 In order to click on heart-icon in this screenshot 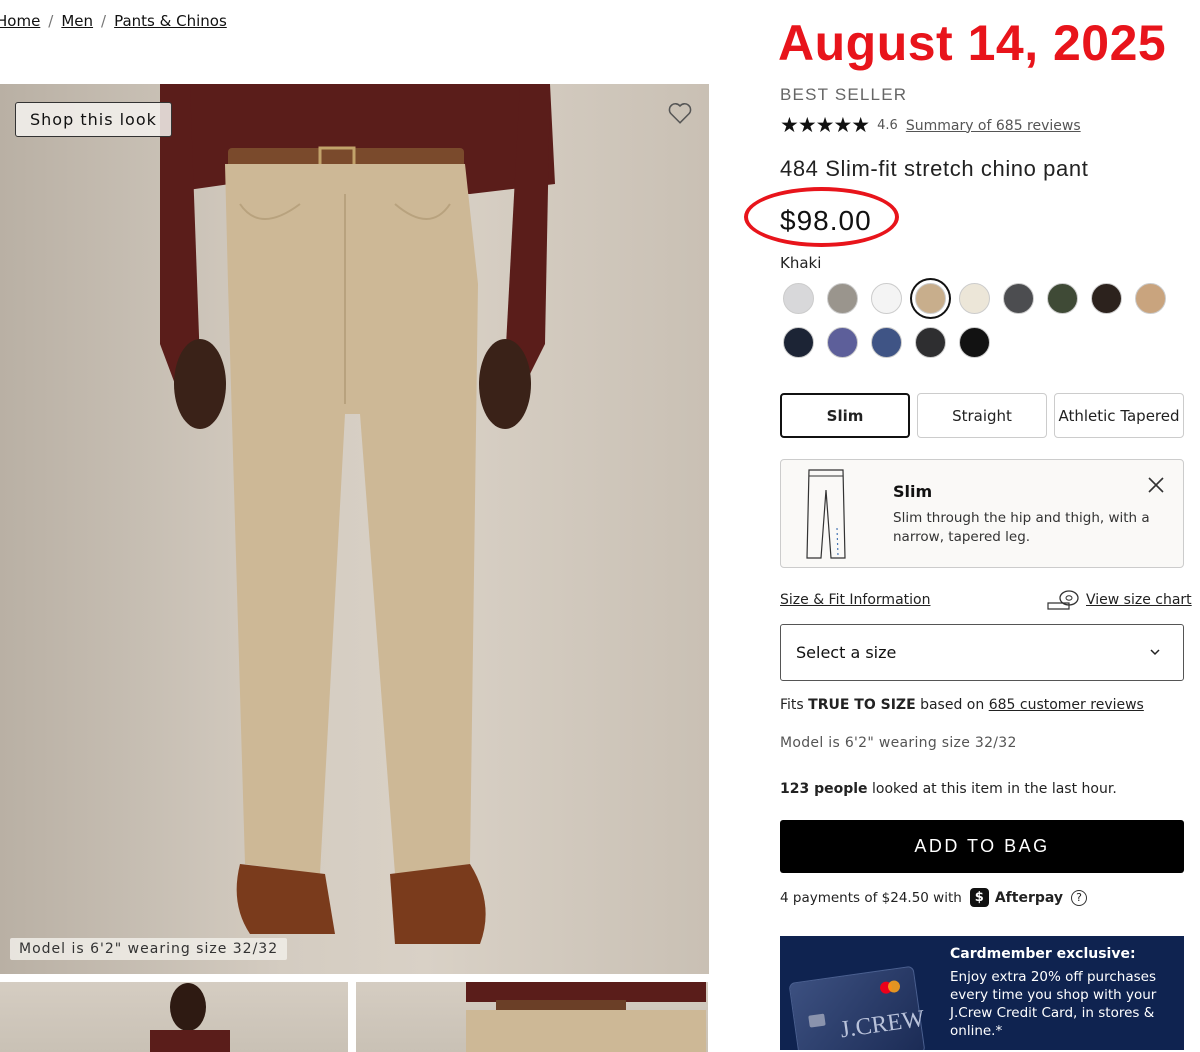, I will do `click(680, 113)`.